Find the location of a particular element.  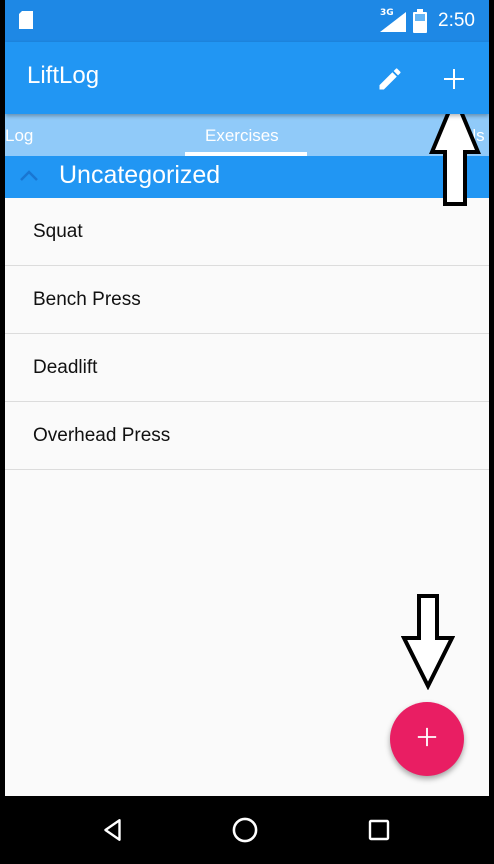

sd-card-icon is located at coordinates (26, 22).